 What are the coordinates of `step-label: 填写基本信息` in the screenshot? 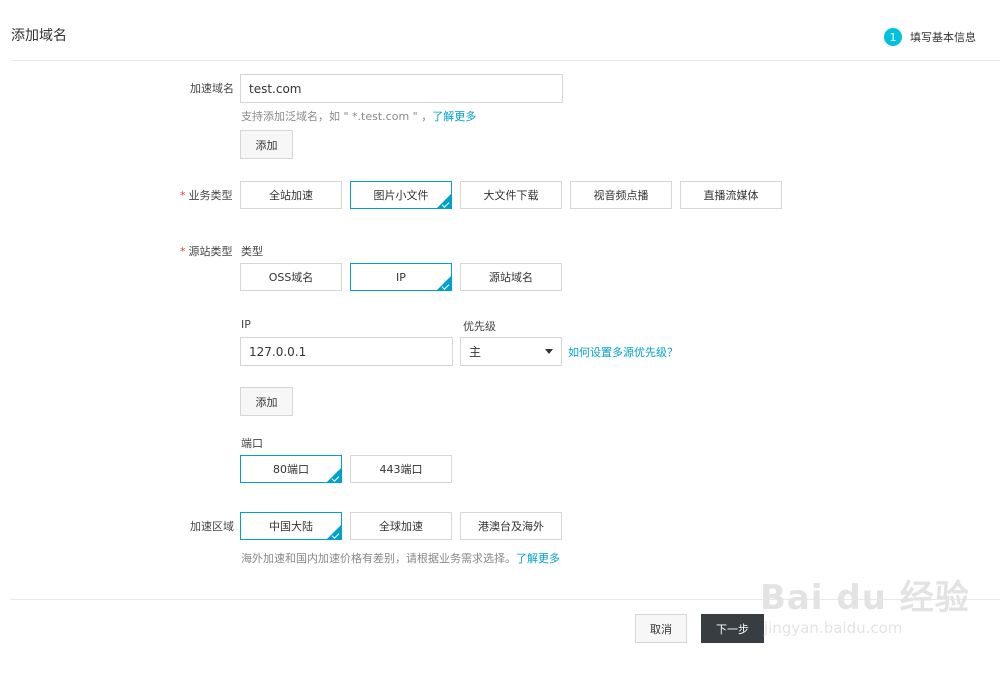 It's located at (943, 37).